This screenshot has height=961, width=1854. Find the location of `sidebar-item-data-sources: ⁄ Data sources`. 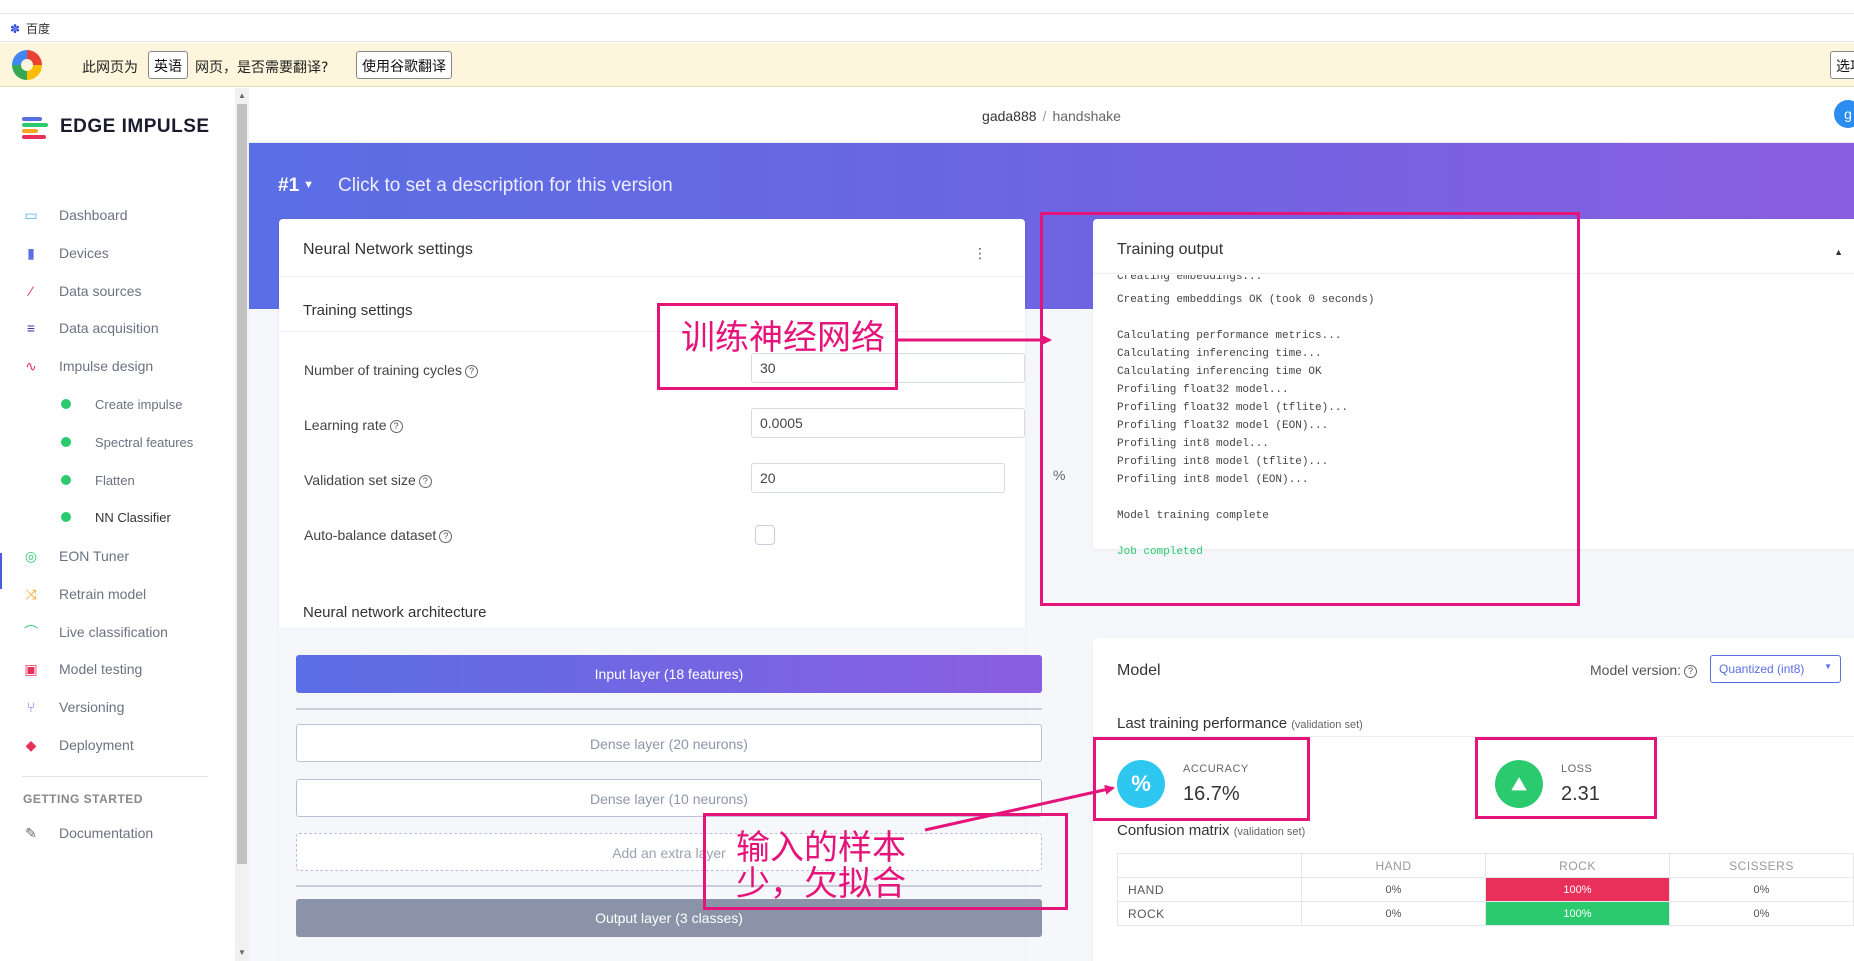

sidebar-item-data-sources: ⁄ Data sources is located at coordinates (117, 291).